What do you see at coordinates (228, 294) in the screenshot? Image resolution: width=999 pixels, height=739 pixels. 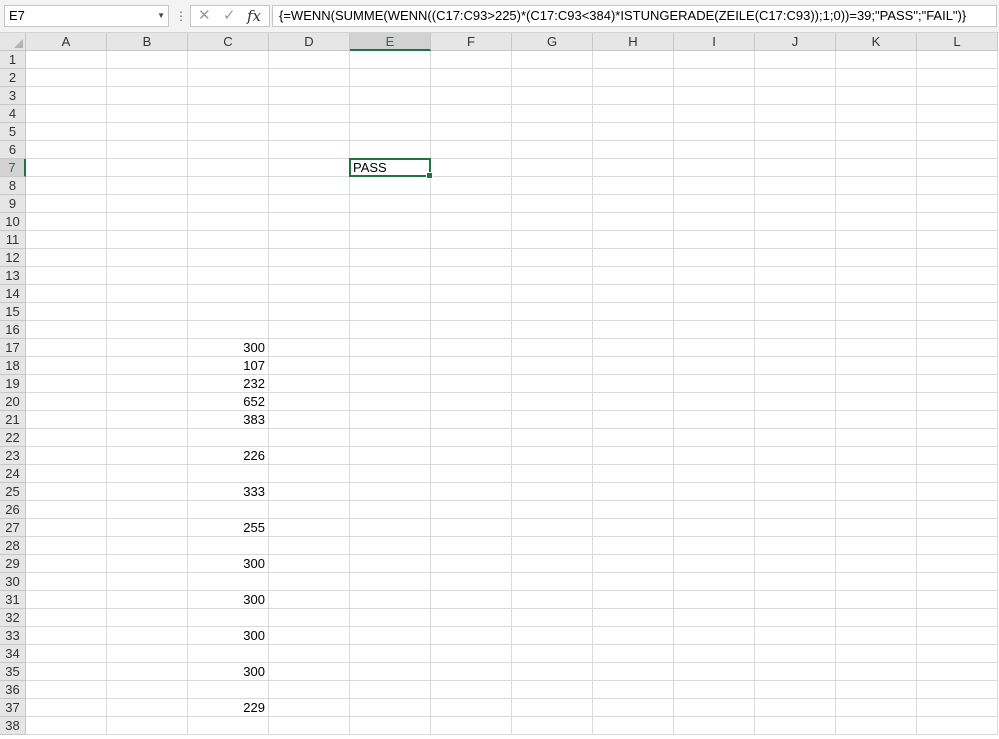 I see `cell-c14` at bounding box center [228, 294].